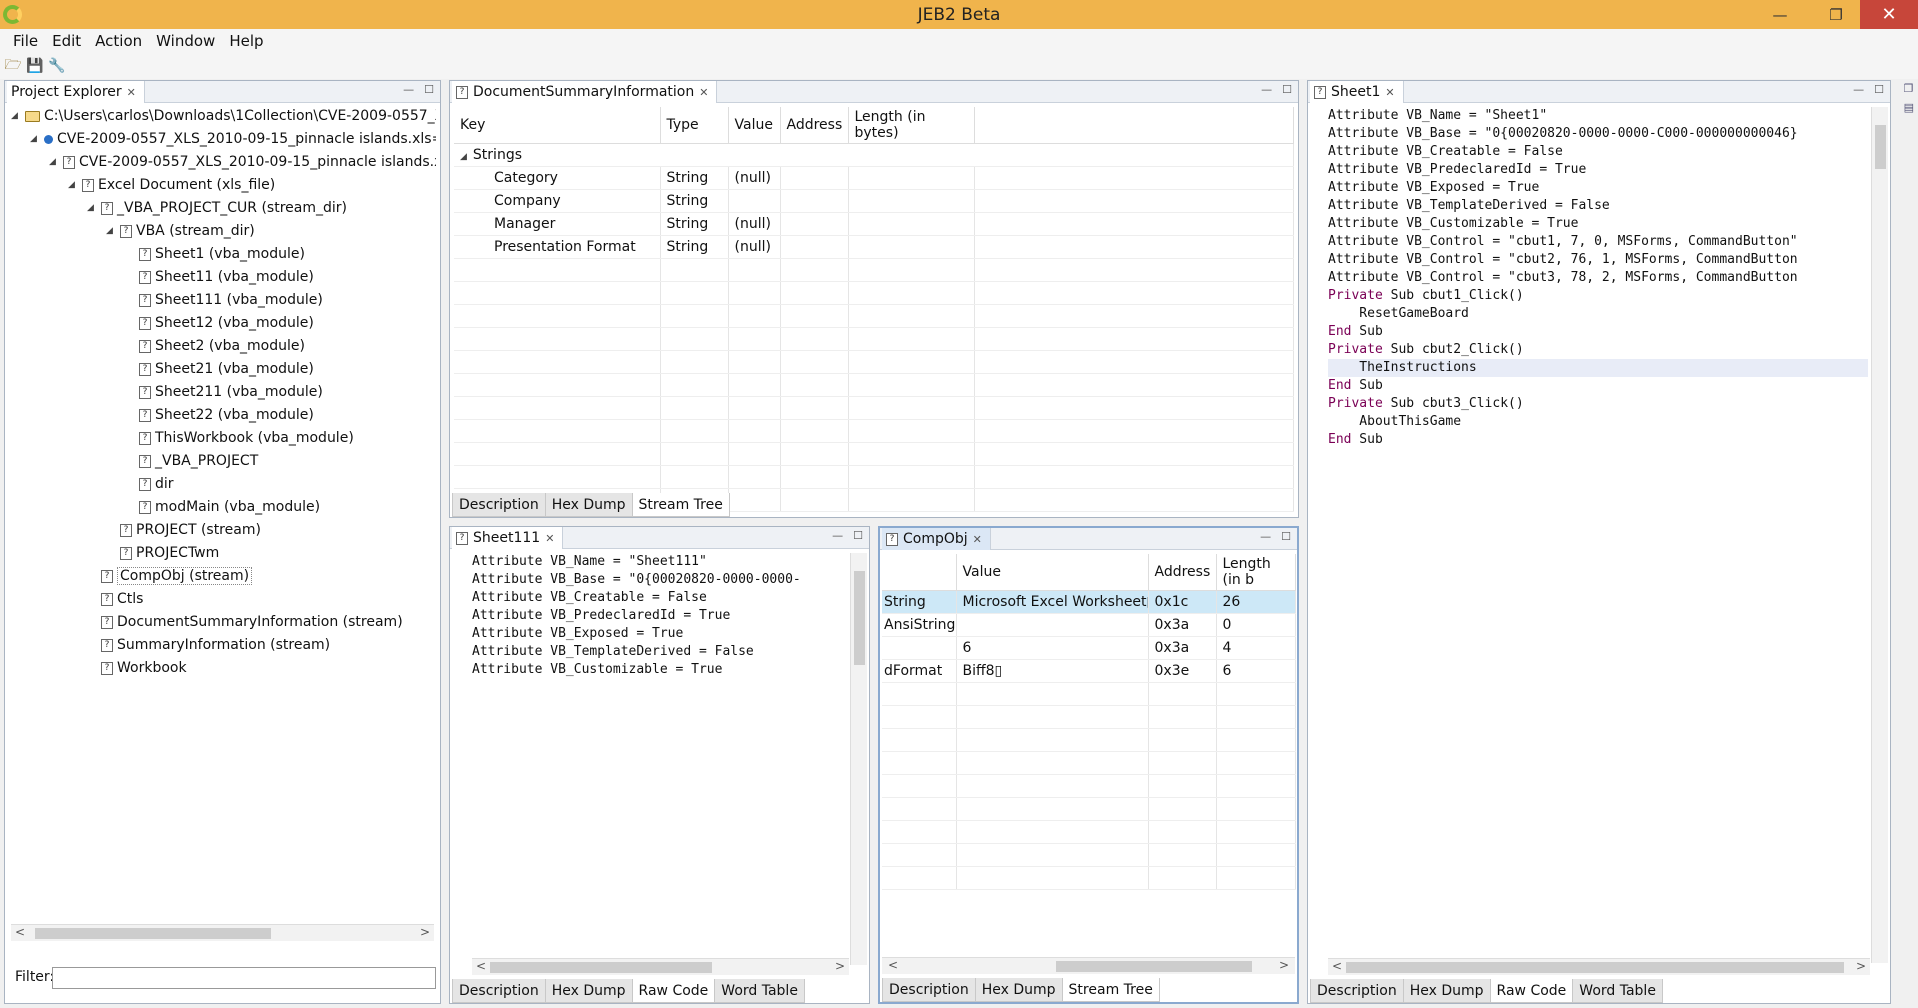 This screenshot has width=1918, height=1008. What do you see at coordinates (874, 155) in the screenshot?
I see `group-row: ◢ Strings` at bounding box center [874, 155].